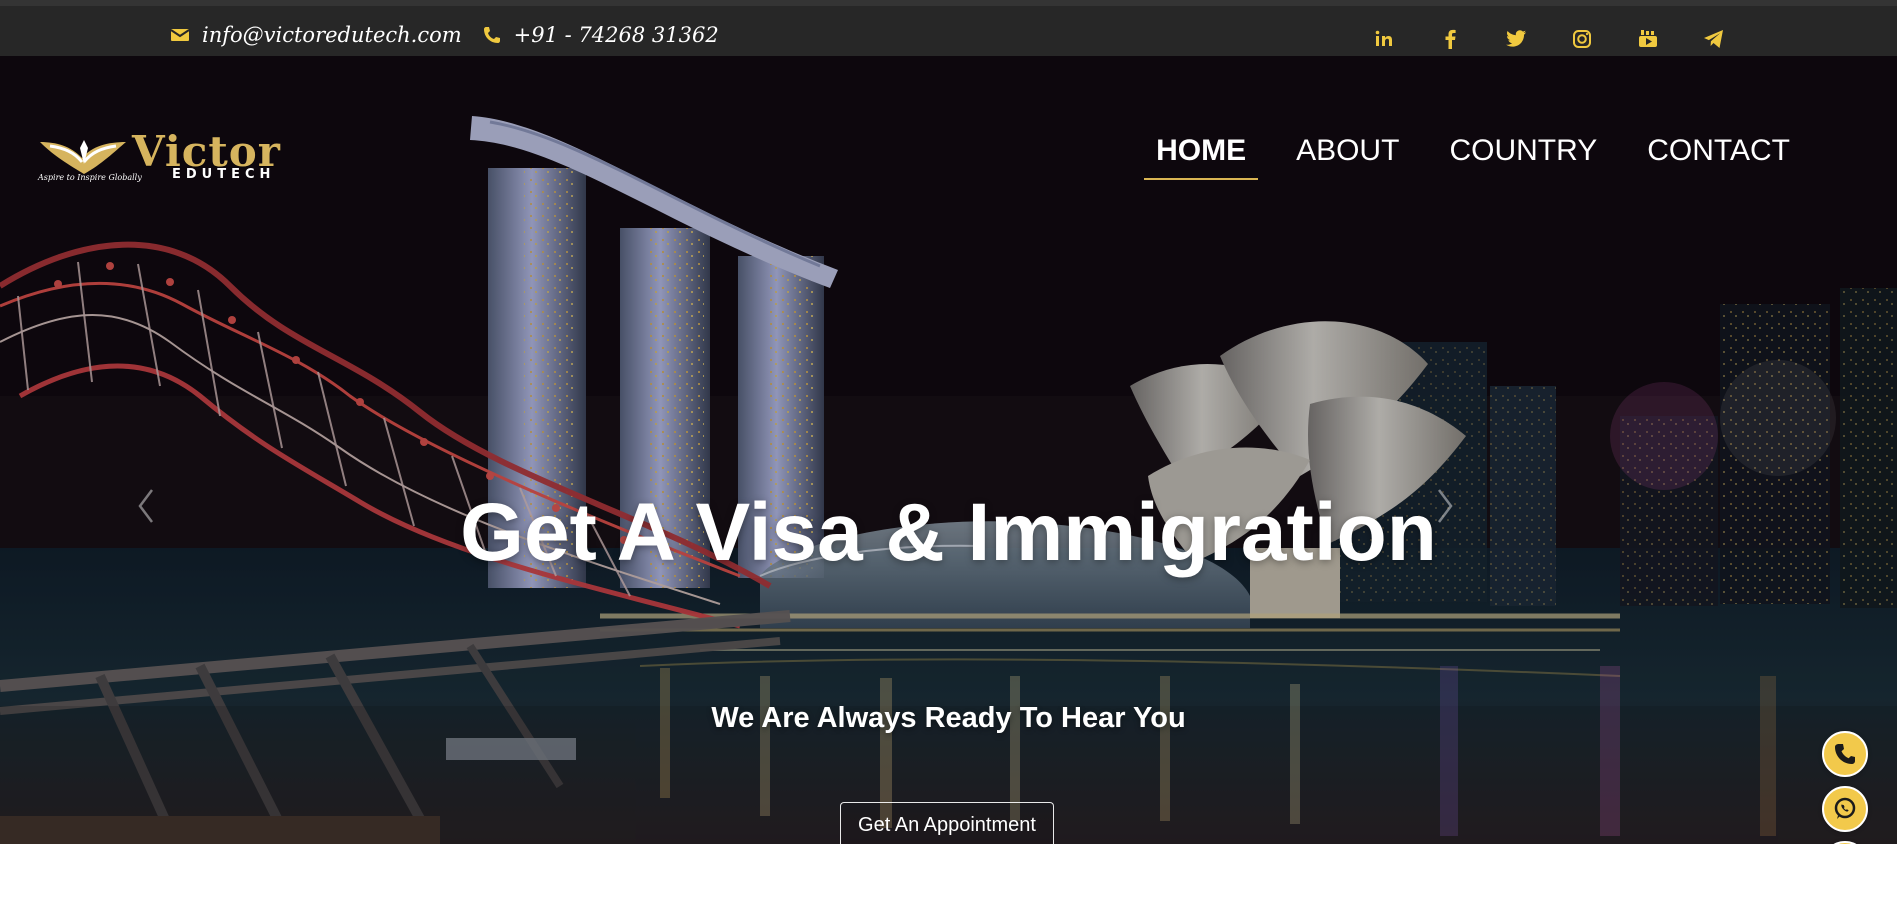 This screenshot has height=908, width=1897. Describe the element at coordinates (1718, 155) in the screenshot. I see `nav-contact: CONTACT` at that location.